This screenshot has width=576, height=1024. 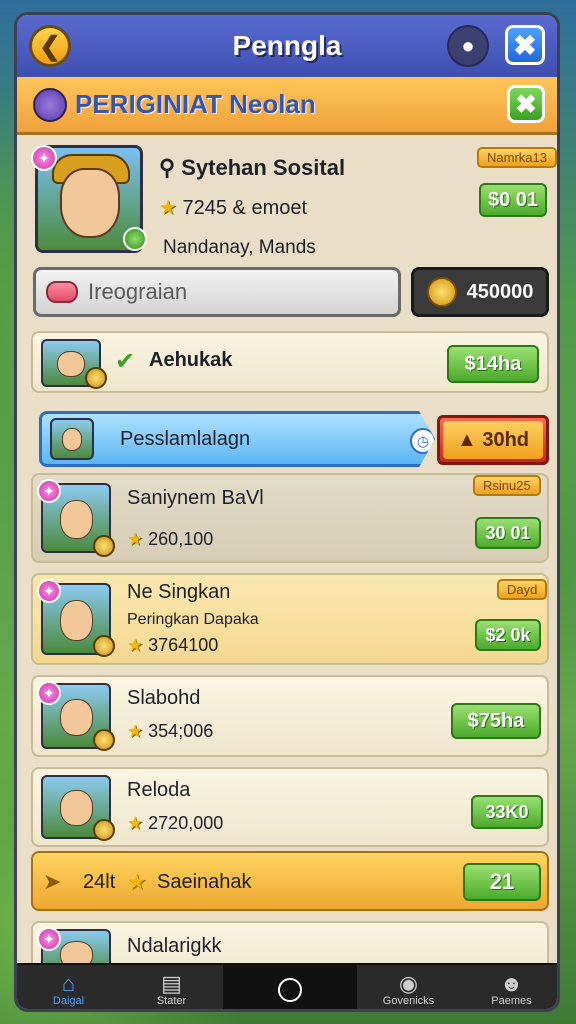 I want to click on coin-balance: 450000, so click(x=480, y=292).